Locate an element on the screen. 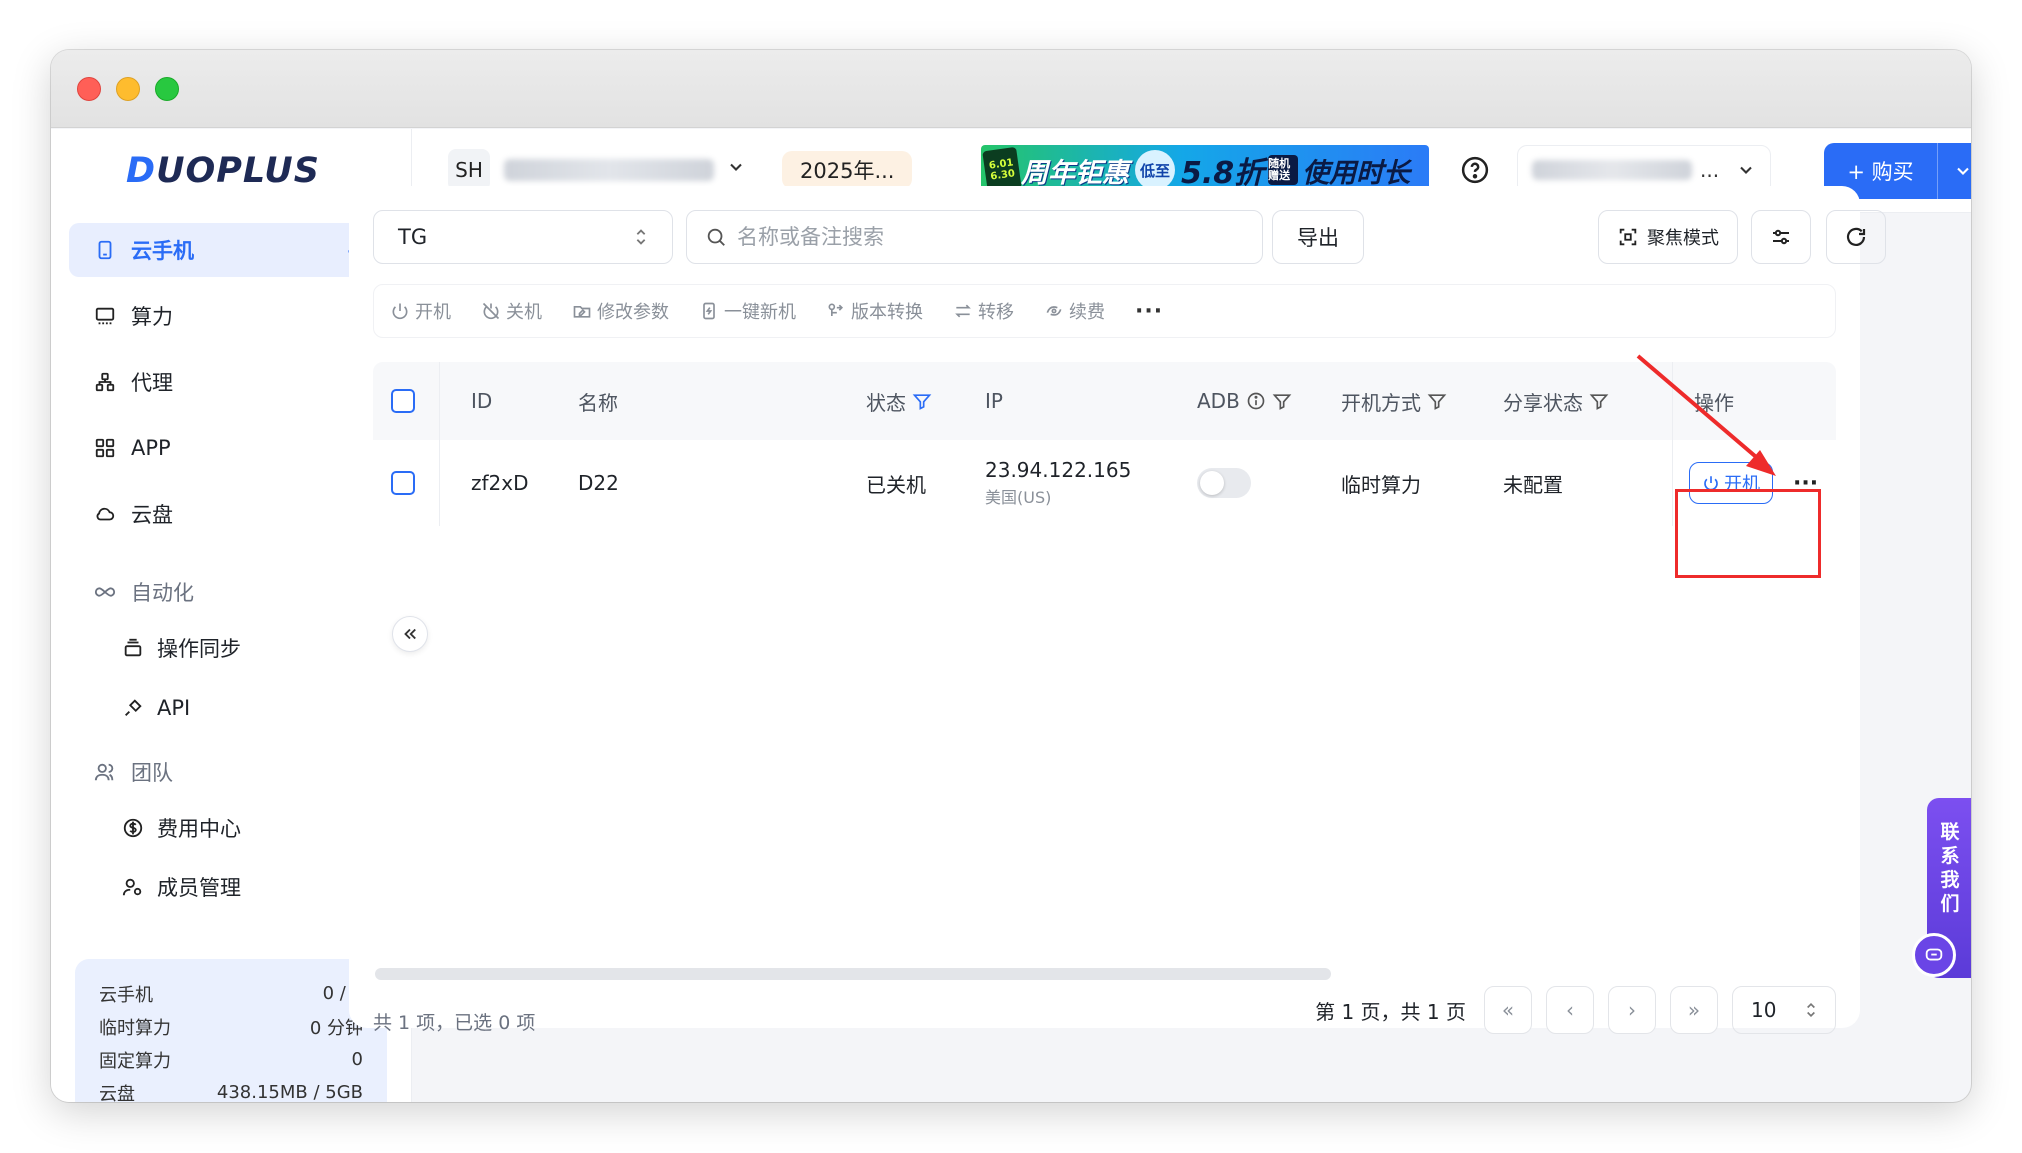 The width and height of the screenshot is (2022, 1153). power-icon is located at coordinates (400, 311).